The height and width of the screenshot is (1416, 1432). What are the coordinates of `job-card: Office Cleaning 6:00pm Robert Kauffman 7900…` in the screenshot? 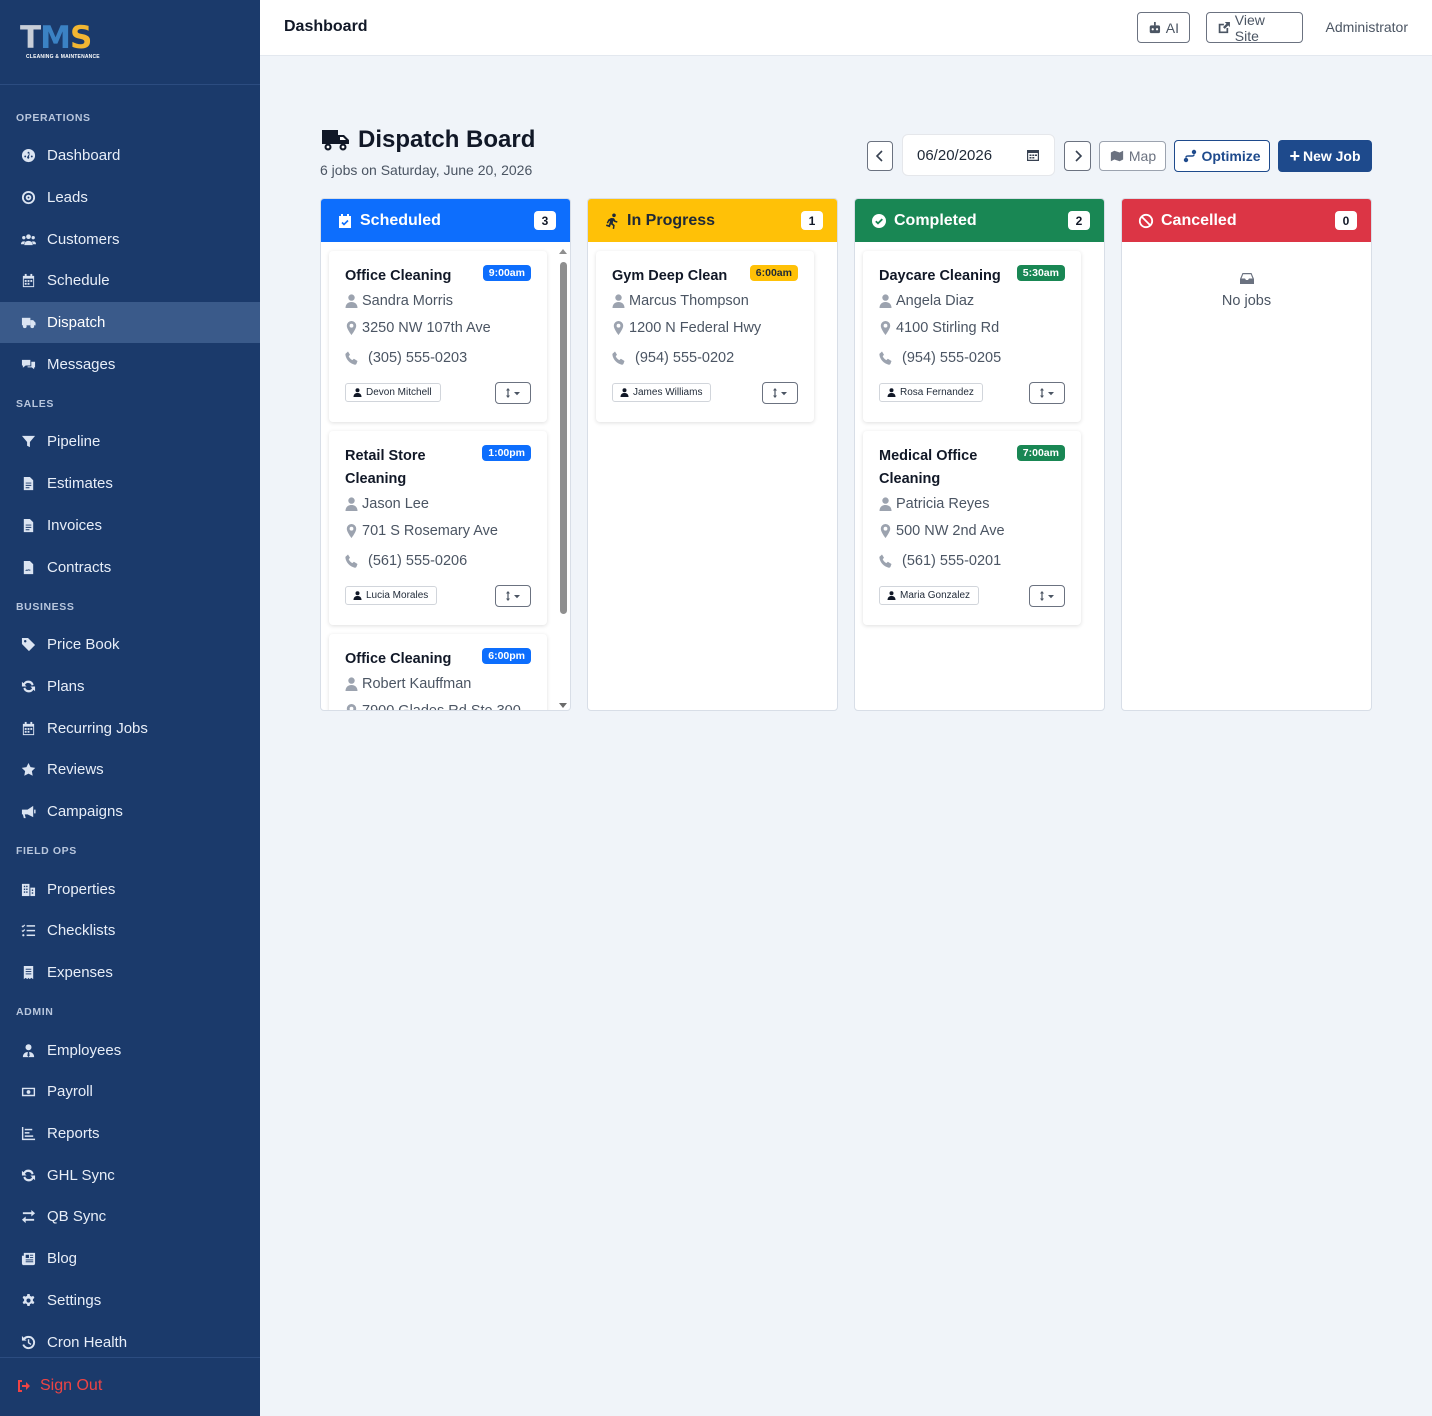 It's located at (438, 672).